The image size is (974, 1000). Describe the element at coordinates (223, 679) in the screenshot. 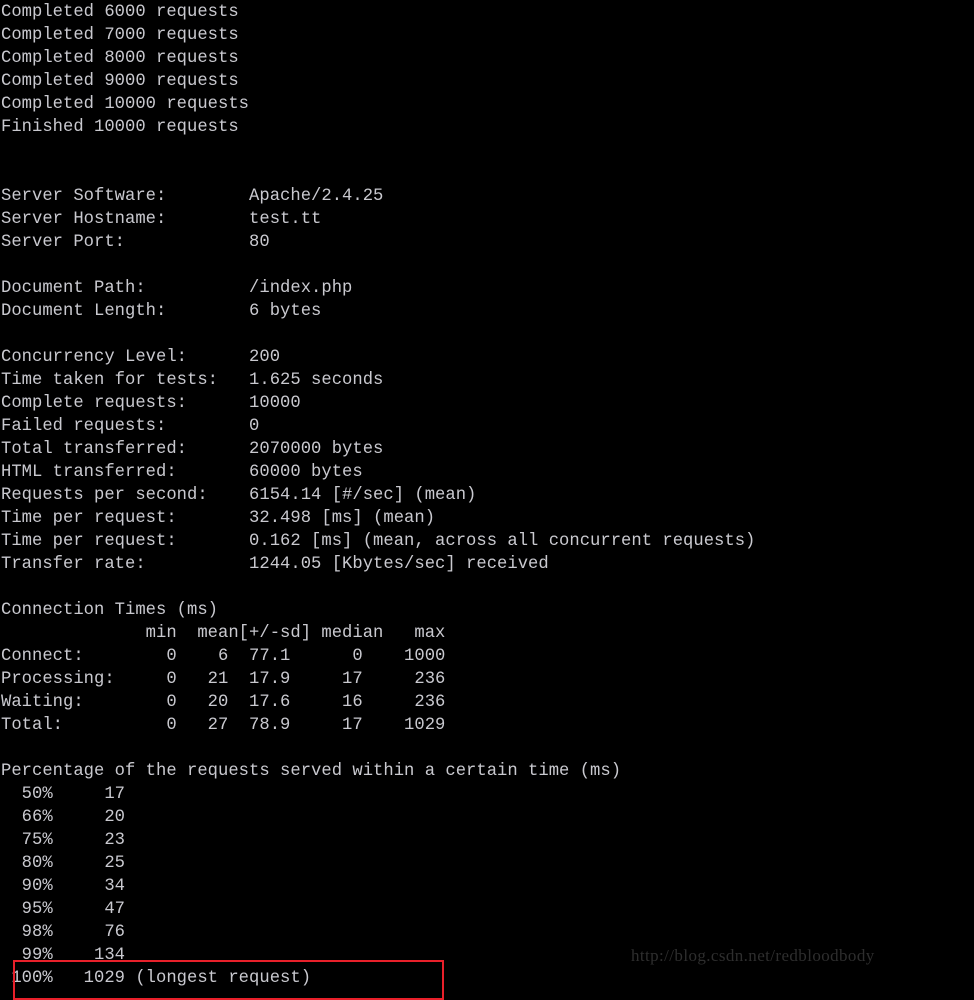

I see `connection-times-row-processing: Processing: 0 21 17.9 17 236` at that location.